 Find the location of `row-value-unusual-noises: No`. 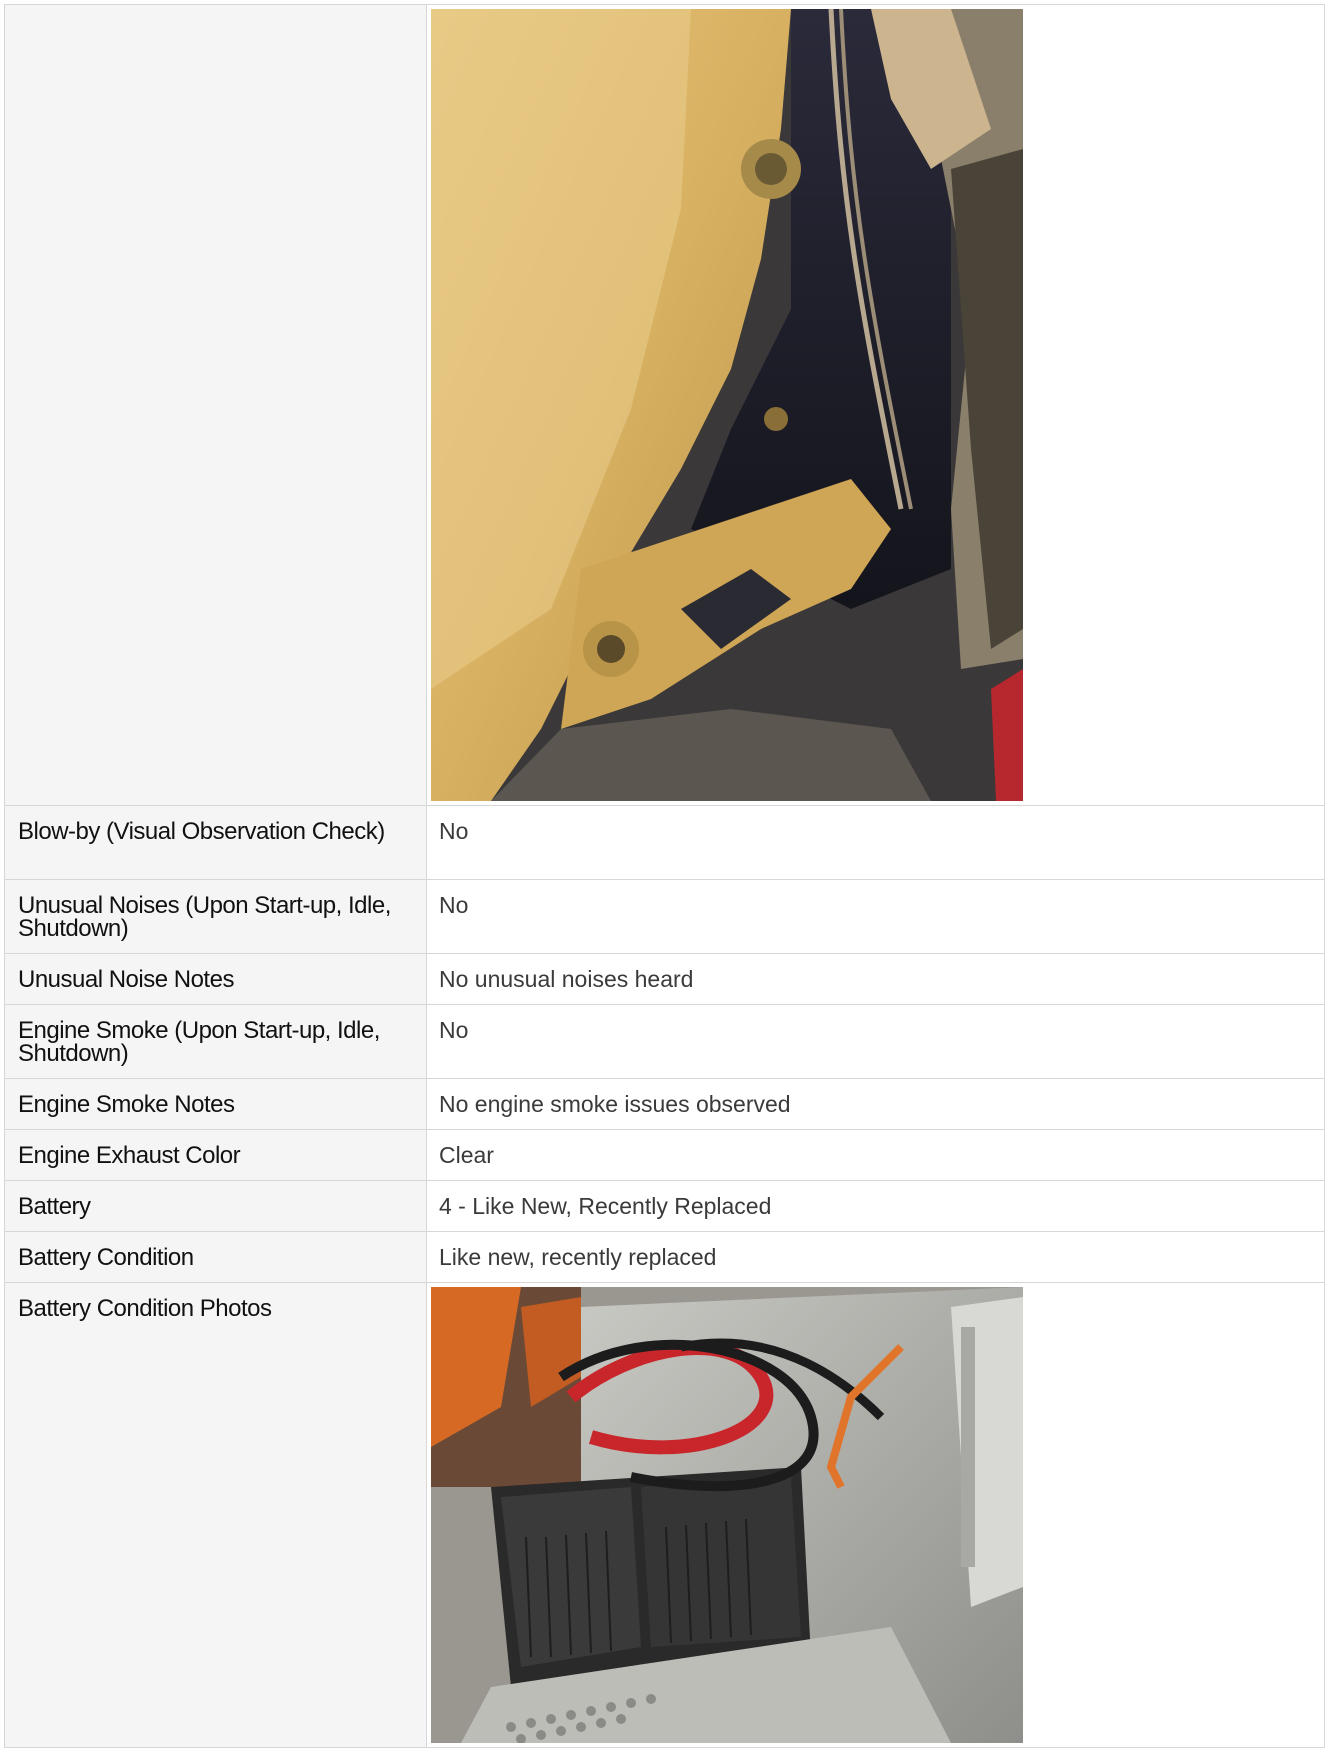

row-value-unusual-noises: No is located at coordinates (875, 916).